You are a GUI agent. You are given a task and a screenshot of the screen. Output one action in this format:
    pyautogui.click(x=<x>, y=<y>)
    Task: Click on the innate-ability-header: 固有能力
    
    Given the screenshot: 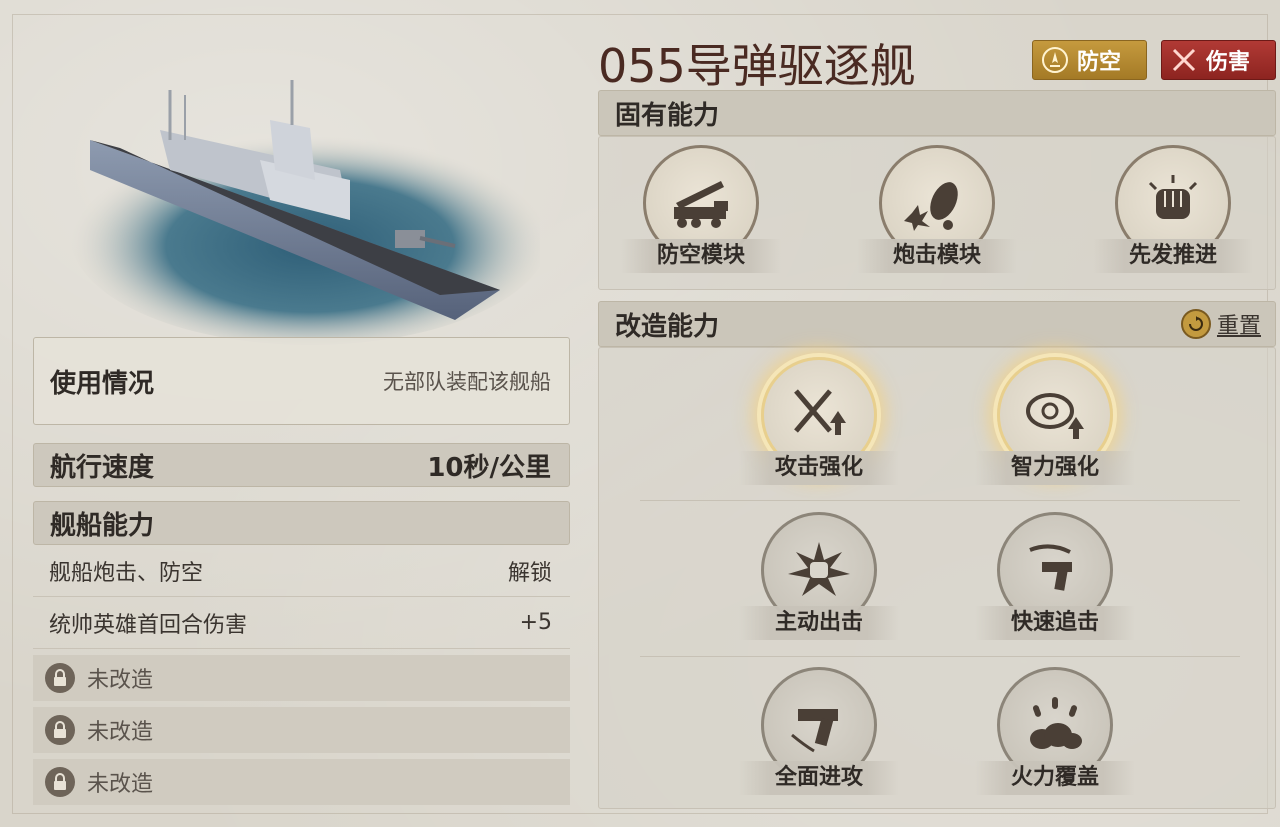 What is the action you would take?
    pyautogui.click(x=937, y=113)
    